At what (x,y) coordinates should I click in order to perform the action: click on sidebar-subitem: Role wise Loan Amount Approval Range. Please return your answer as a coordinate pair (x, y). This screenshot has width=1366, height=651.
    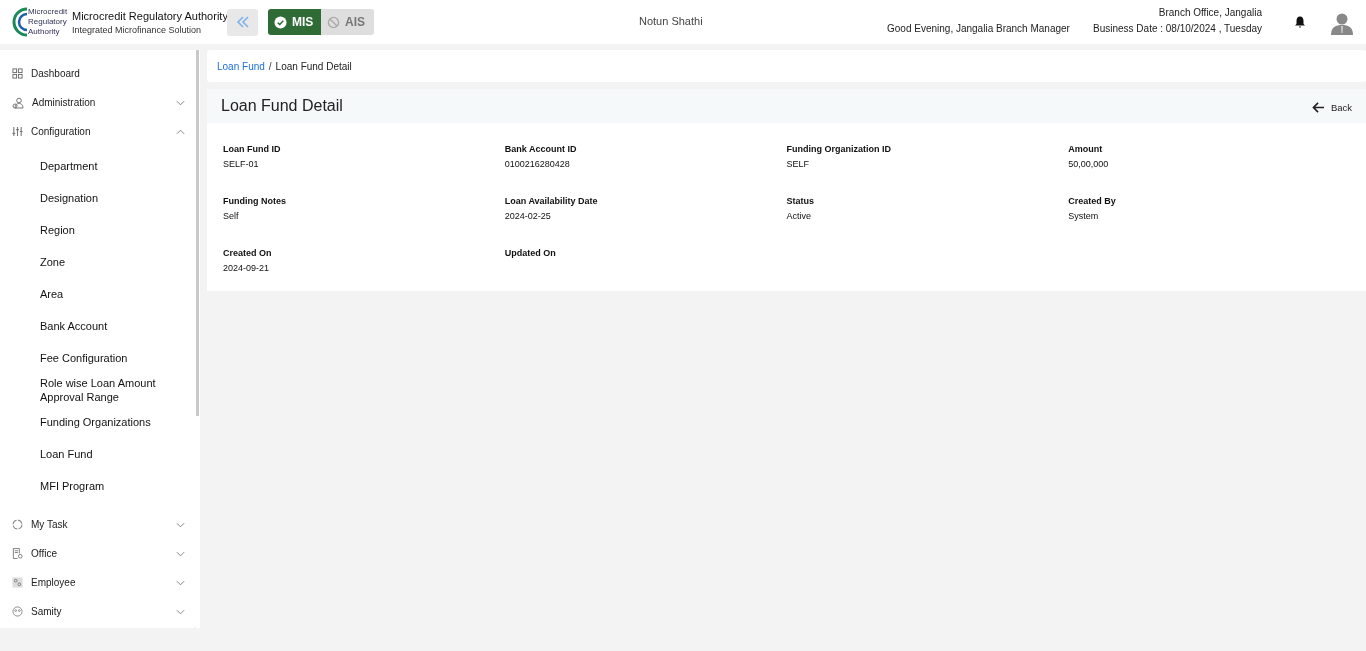
    Looking at the image, I should click on (105, 390).